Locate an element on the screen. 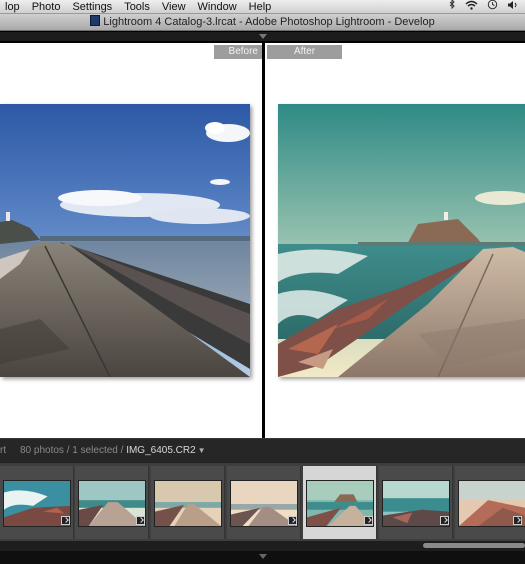 This screenshot has height=564, width=525. wifi-icon is located at coordinates (471, 7).